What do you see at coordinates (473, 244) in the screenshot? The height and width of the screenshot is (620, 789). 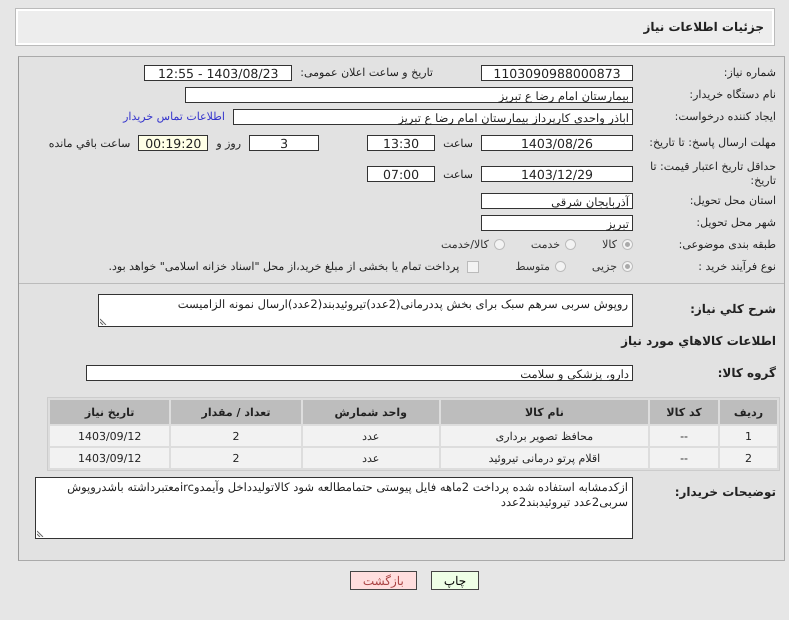 I see `category-radio: کالا/خدمت` at bounding box center [473, 244].